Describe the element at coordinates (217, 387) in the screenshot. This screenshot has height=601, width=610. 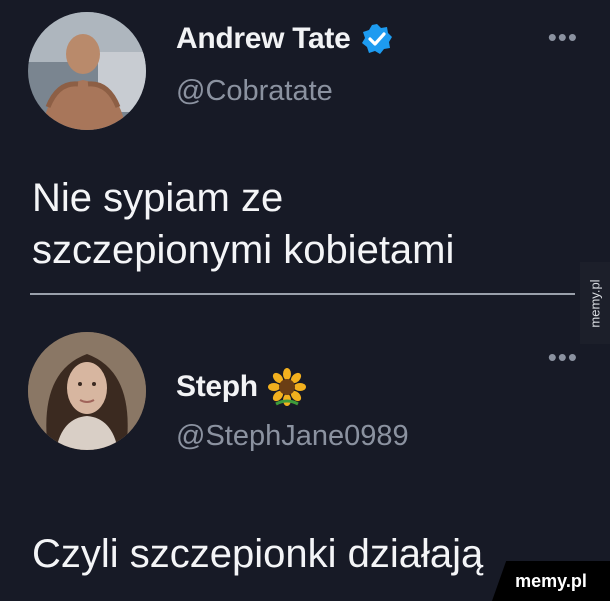
I see `author-name: Steph` at that location.